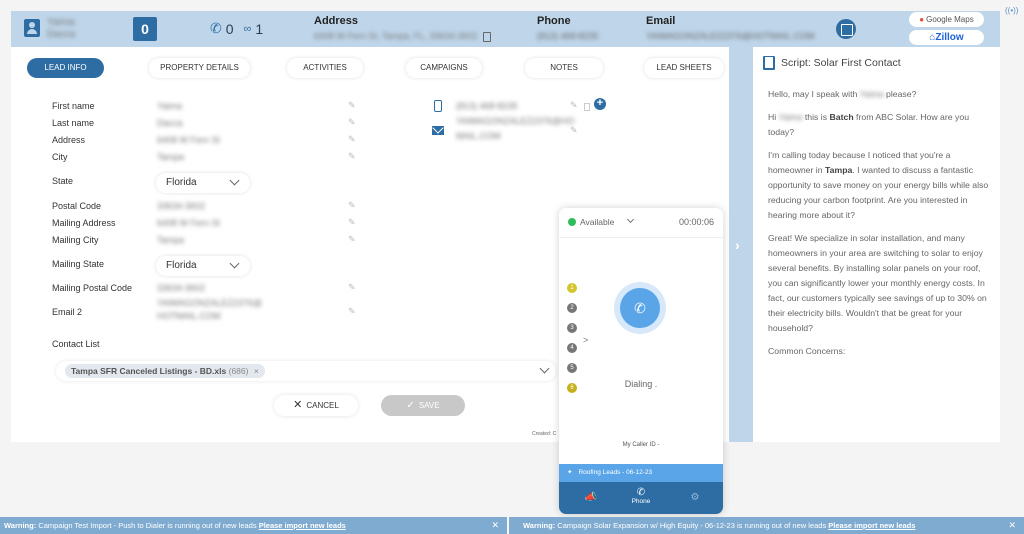  I want to click on state-select: Florida, so click(203, 183).